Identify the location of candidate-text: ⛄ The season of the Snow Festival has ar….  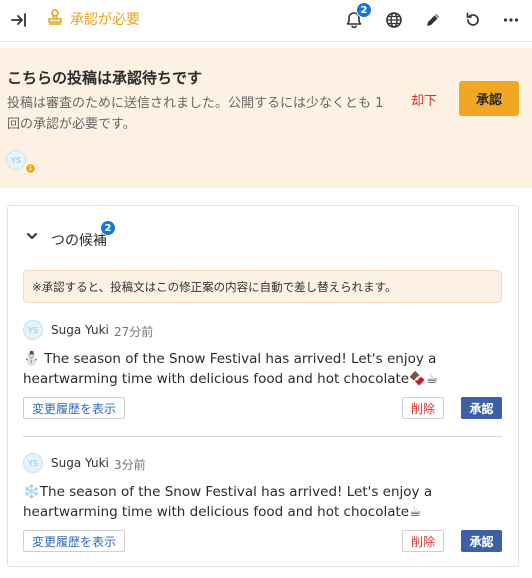
(231, 369).